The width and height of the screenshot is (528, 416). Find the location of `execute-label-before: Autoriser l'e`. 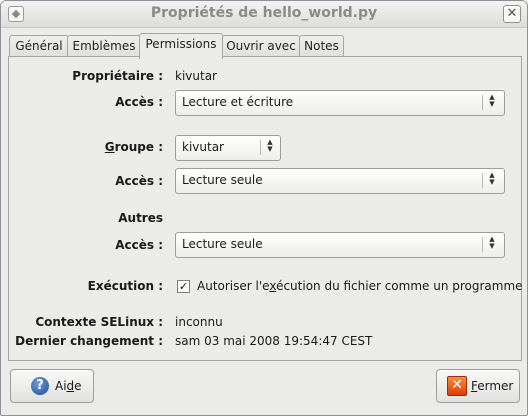

execute-label-before: Autoriser l'e is located at coordinates (233, 286).